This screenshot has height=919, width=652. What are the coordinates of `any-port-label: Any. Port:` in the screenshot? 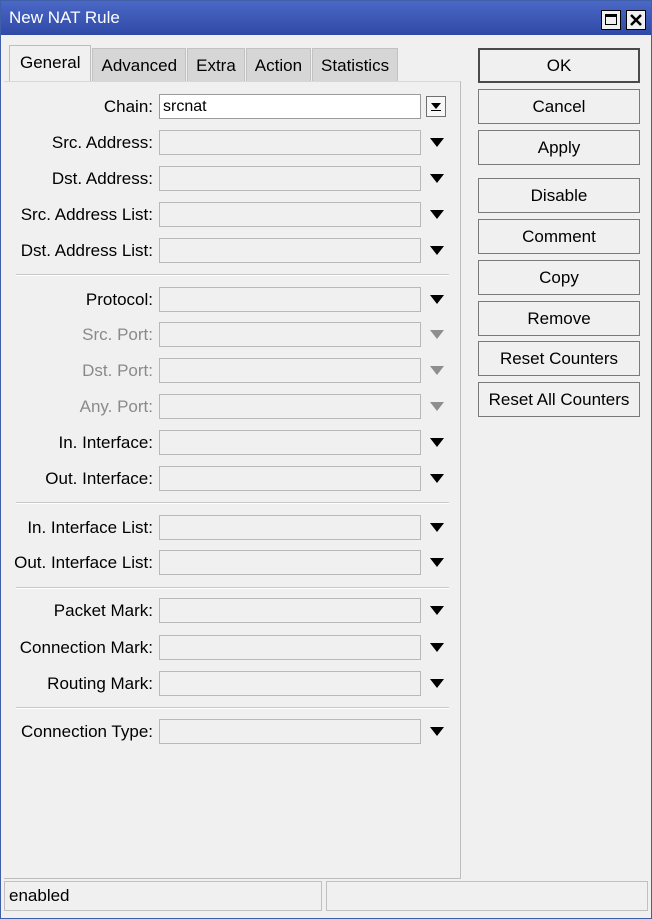 It's located at (116, 406).